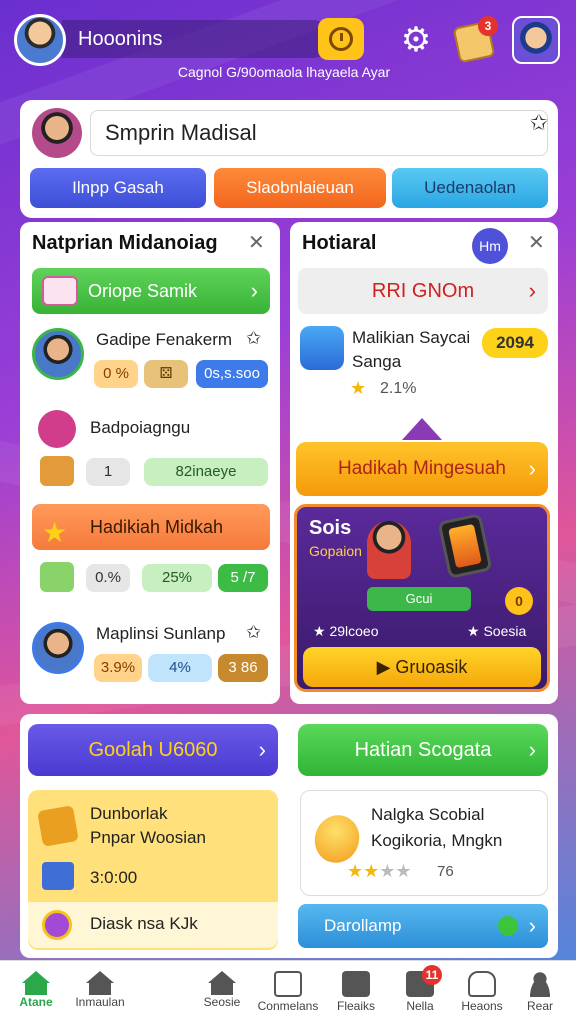  Describe the element at coordinates (222, 1002) in the screenshot. I see `nav-label: Seosie` at that location.